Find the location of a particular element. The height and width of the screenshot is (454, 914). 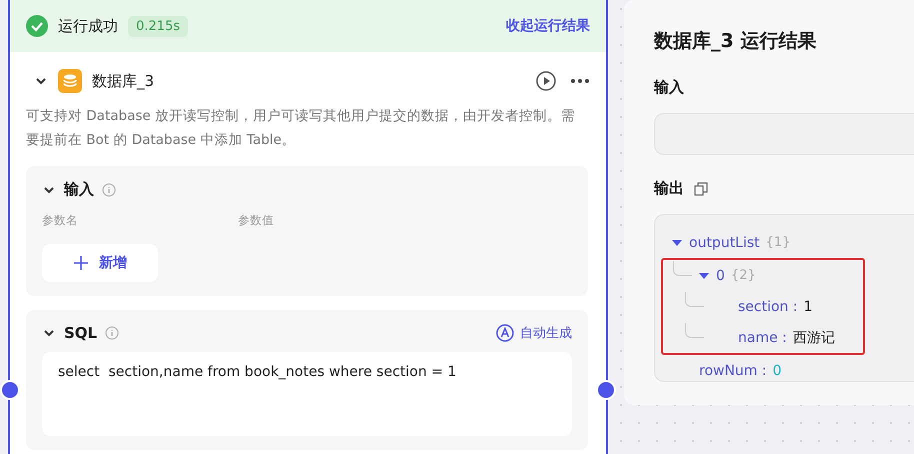

tree-key: 0 is located at coordinates (720, 276).